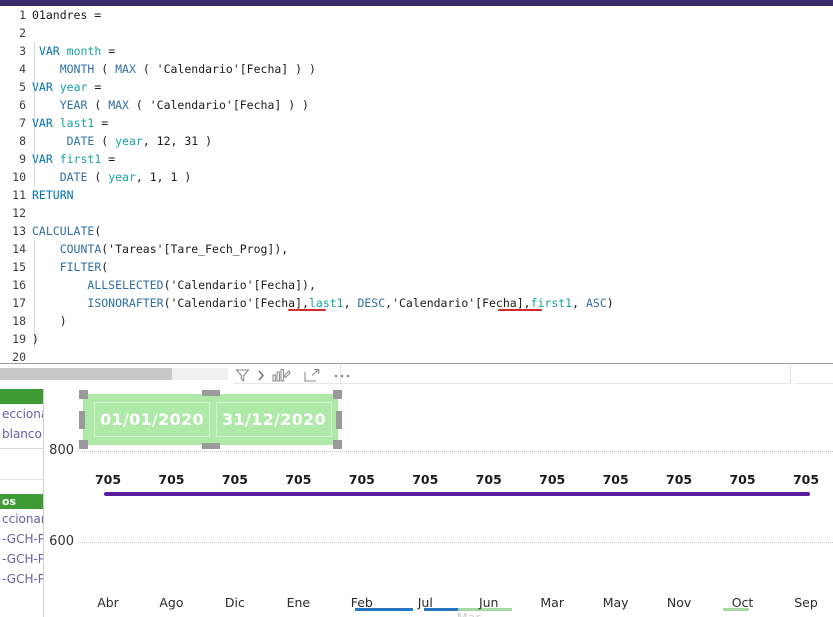 This screenshot has height=617, width=833. I want to click on code-line: 10 DATE ( year, 1, 1 ), so click(416, 177).